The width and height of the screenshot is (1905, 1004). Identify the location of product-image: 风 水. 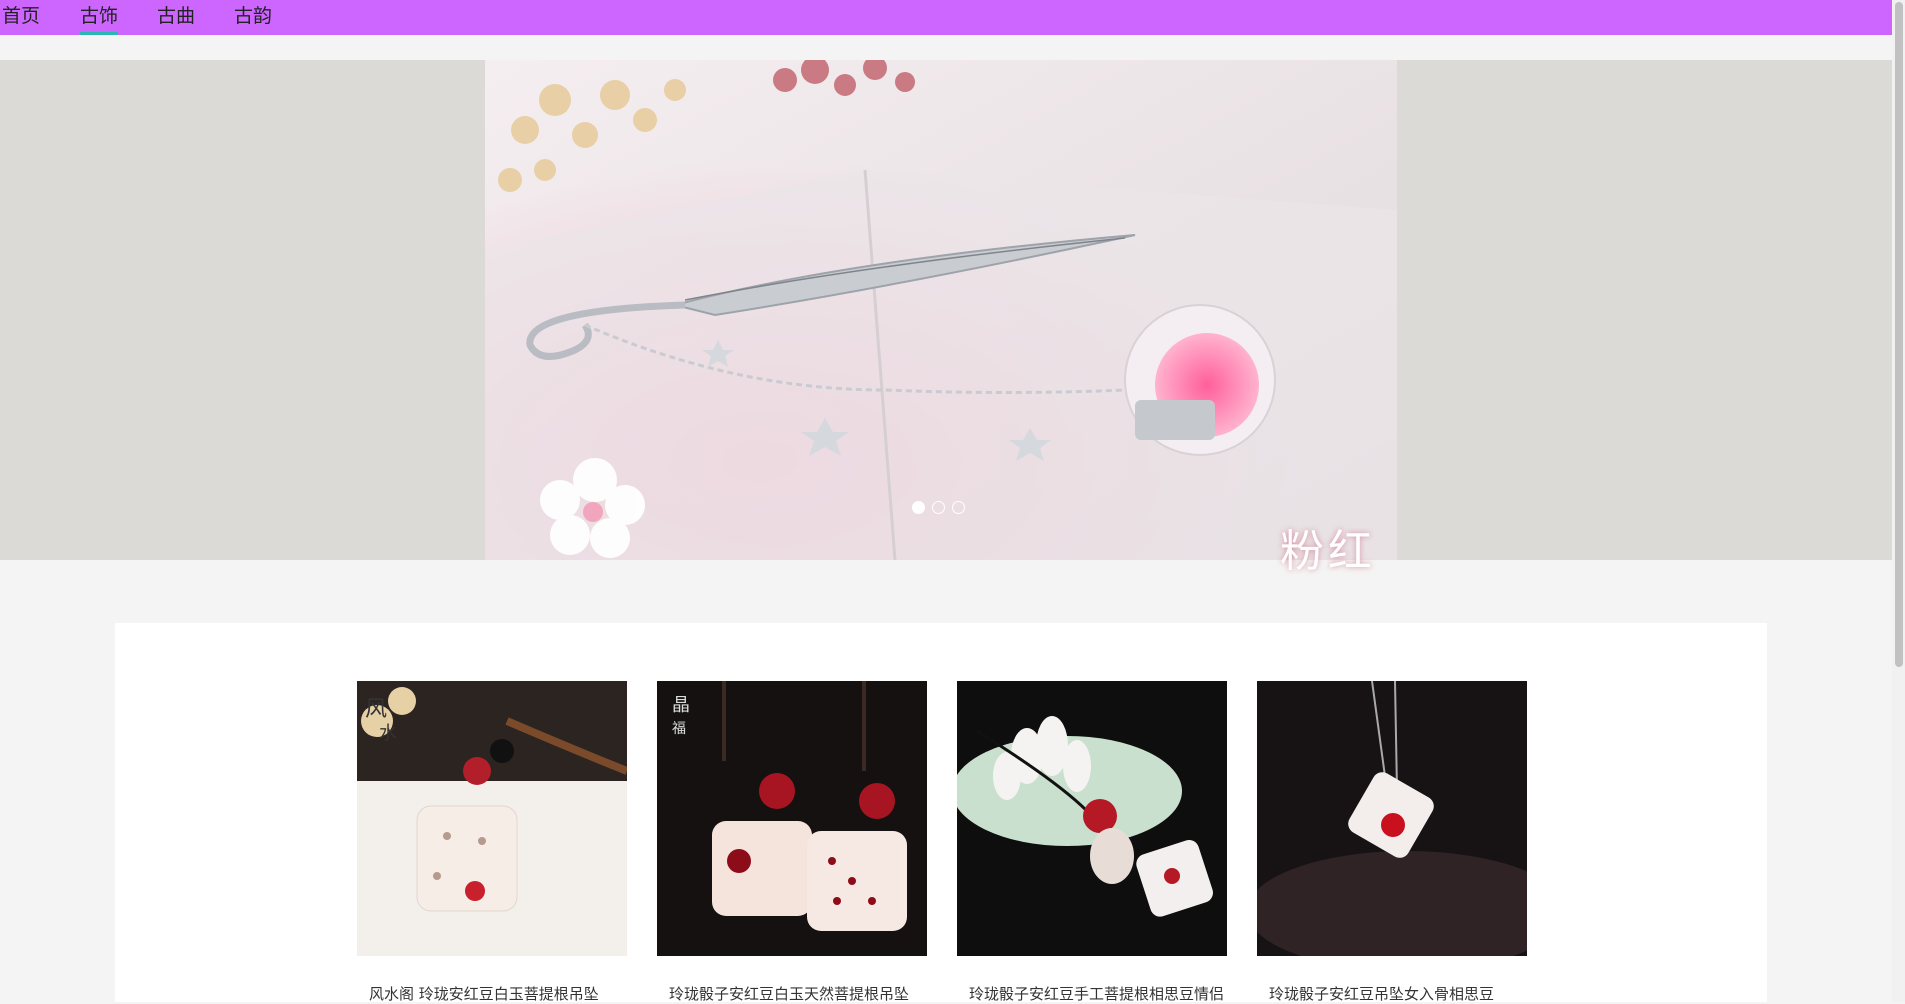
(492, 818).